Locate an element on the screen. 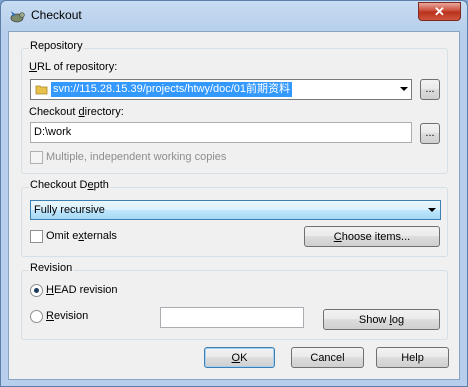 Image resolution: width=468 pixels, height=387 pixels. folder-icon is located at coordinates (41, 90).